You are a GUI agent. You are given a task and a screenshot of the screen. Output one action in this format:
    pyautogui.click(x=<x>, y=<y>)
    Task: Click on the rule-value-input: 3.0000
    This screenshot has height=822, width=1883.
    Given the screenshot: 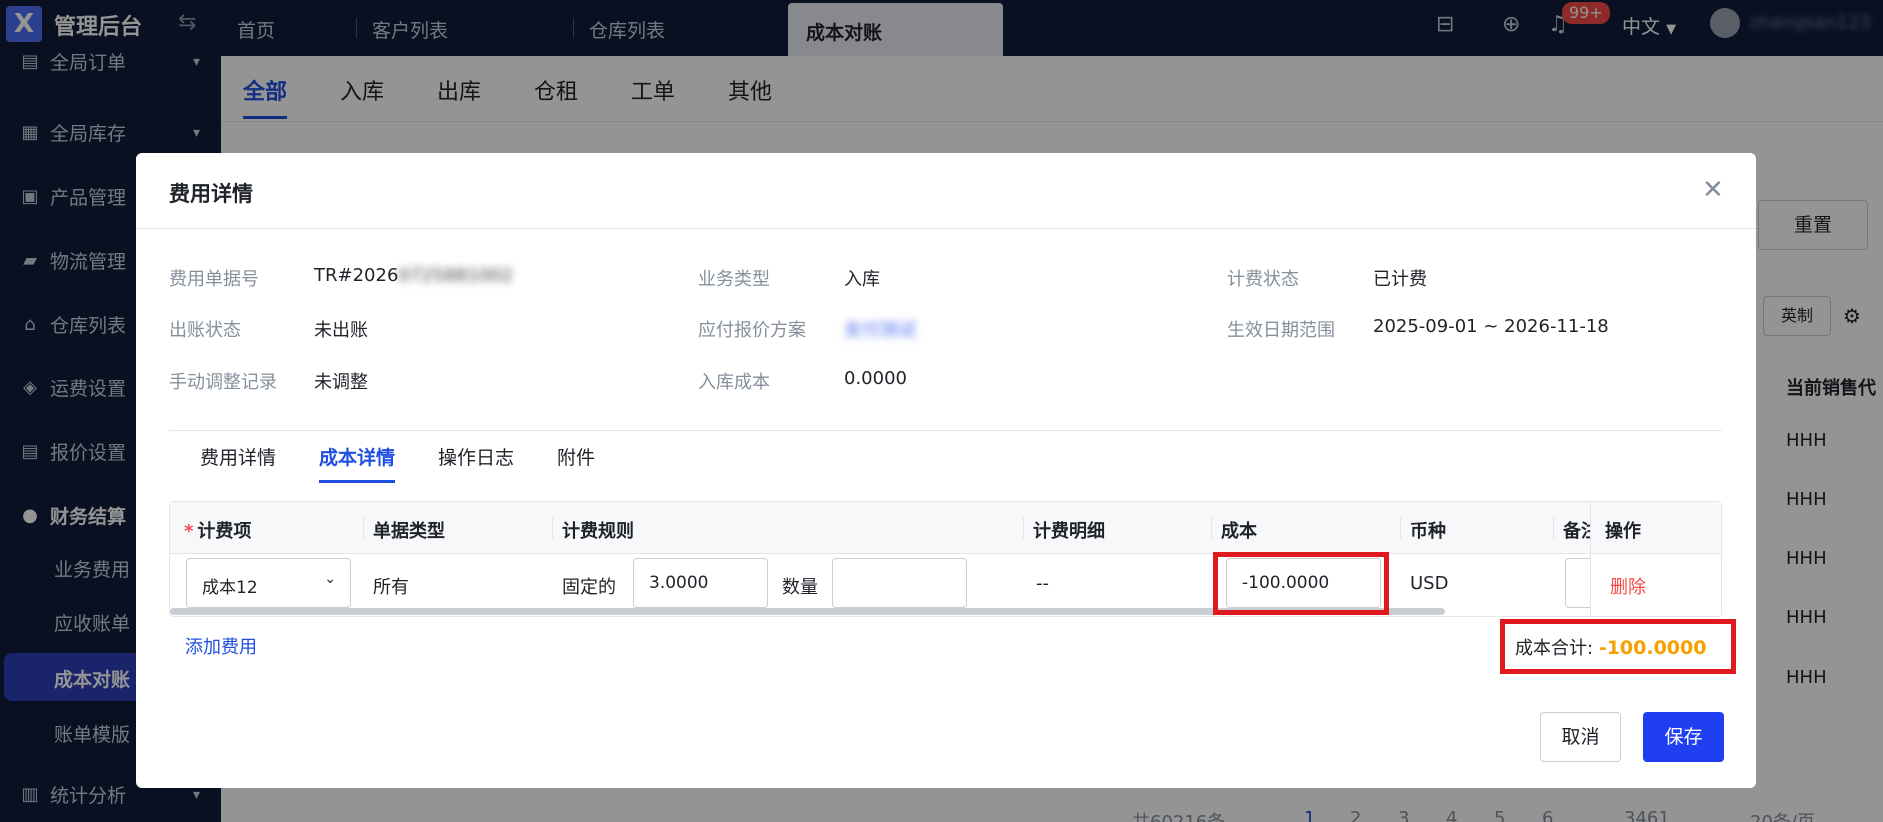 What is the action you would take?
    pyautogui.click(x=700, y=583)
    